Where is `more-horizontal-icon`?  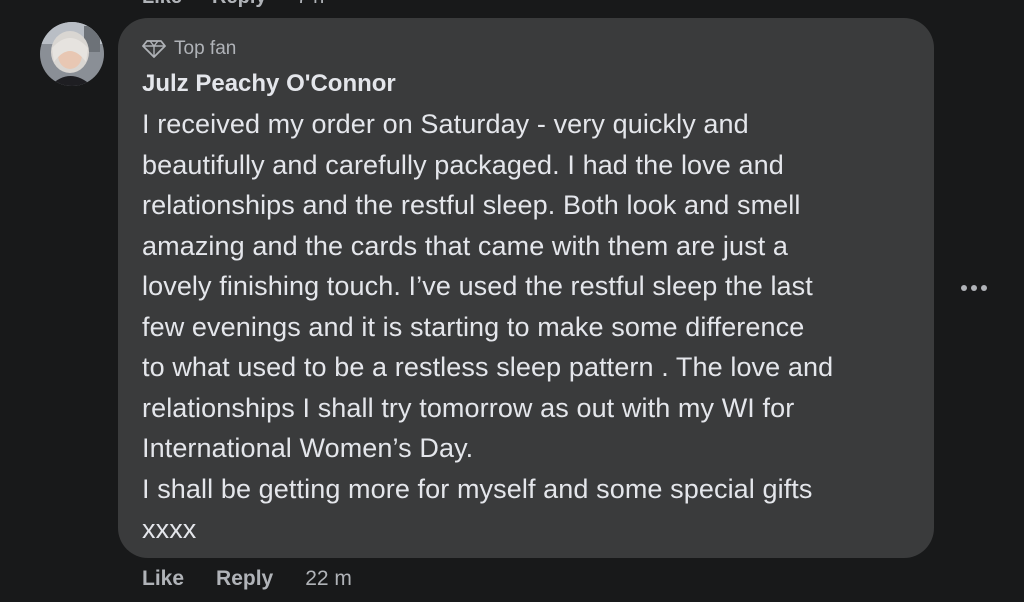
more-horizontal-icon is located at coordinates (964, 288).